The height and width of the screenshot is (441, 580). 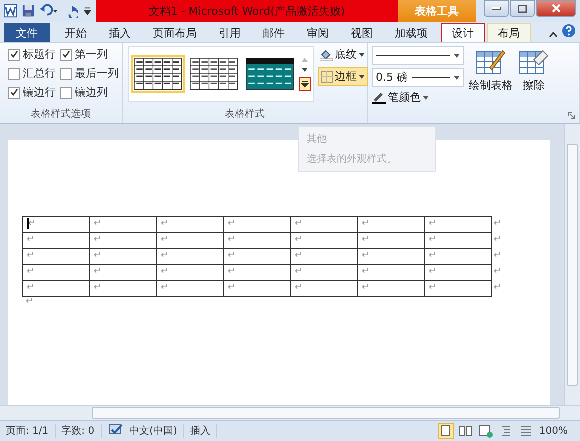 I want to click on help-icon, so click(x=569, y=31).